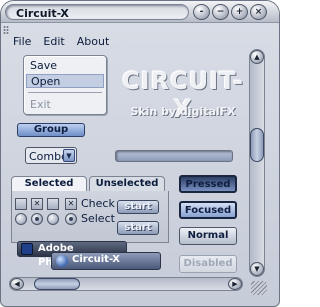 The width and height of the screenshot is (320, 307). I want to click on checkbox-4: ✕, so click(71, 204).